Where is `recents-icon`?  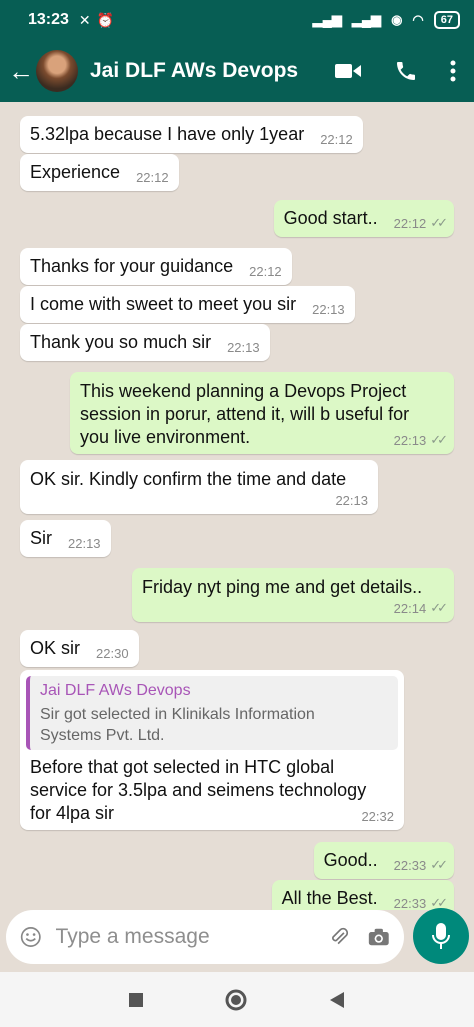
recents-icon is located at coordinates (136, 1000).